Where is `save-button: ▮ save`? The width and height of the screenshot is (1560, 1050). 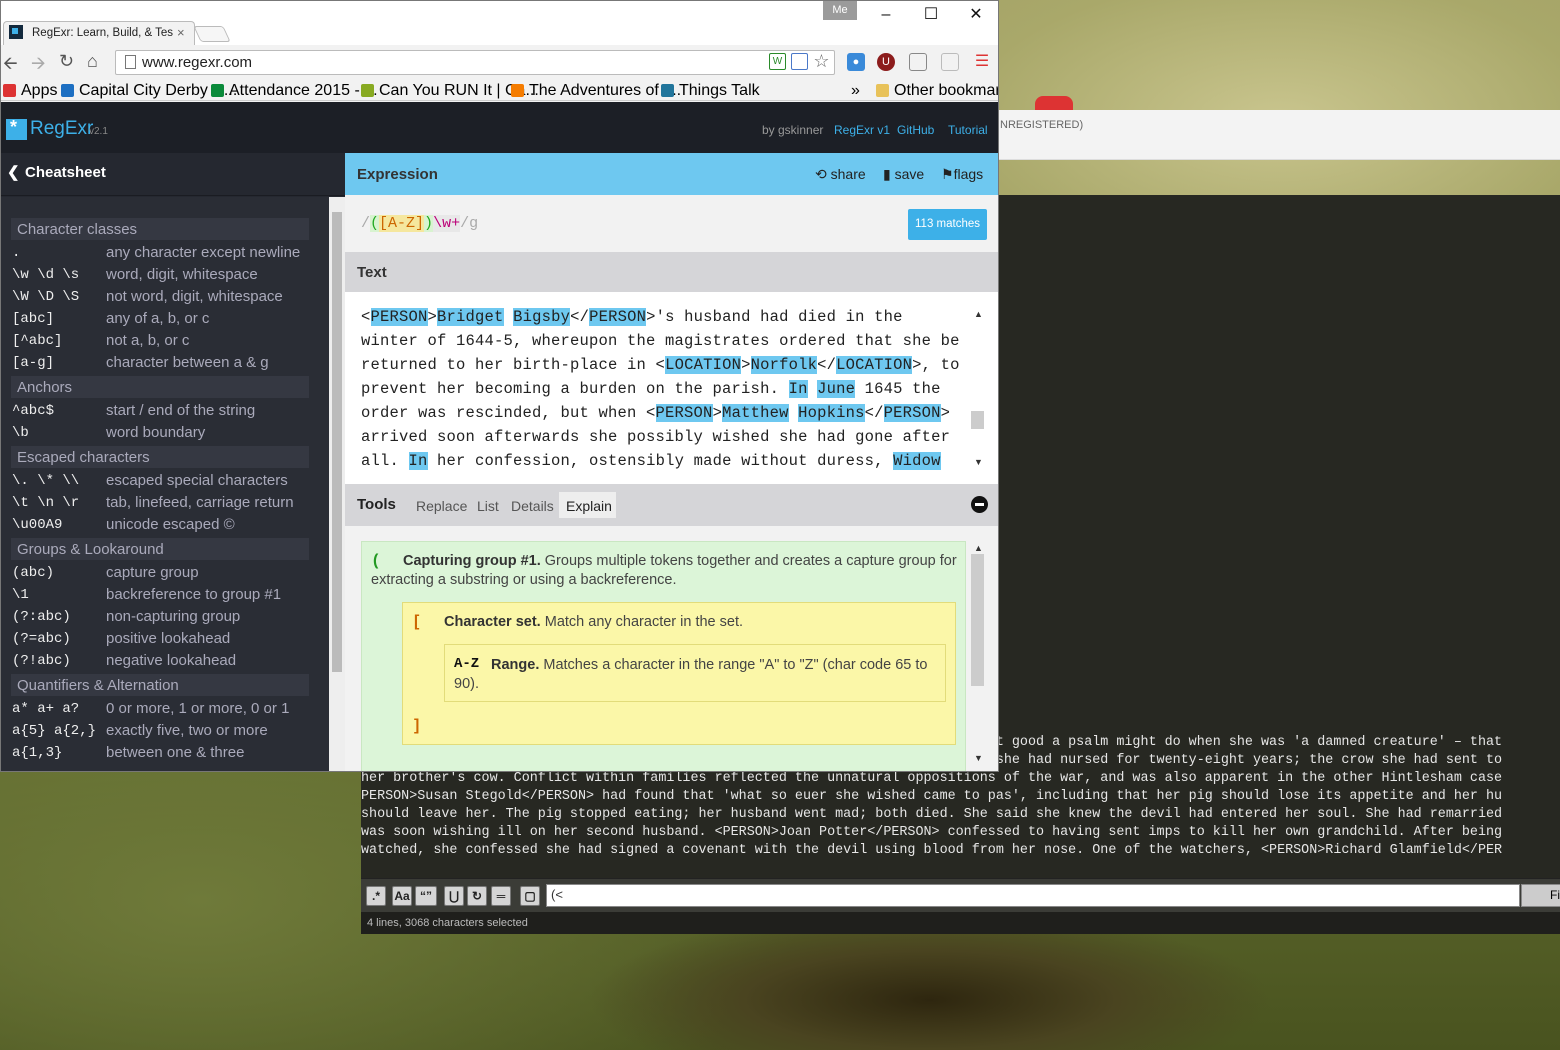 save-button: ▮ save is located at coordinates (903, 174).